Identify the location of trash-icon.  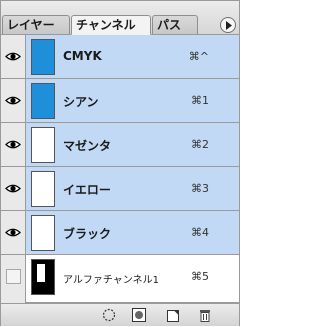
(205, 316).